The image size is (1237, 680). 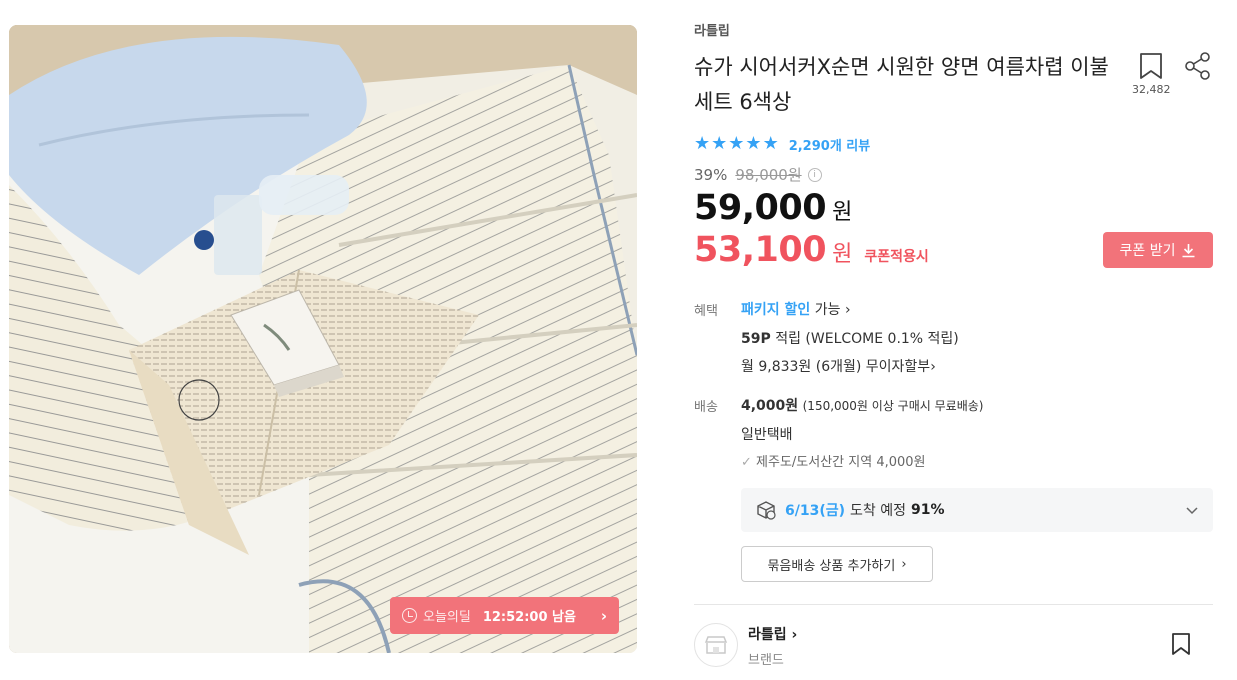 What do you see at coordinates (896, 257) in the screenshot?
I see `coupon-applied-tag: 쿠폰적용시` at bounding box center [896, 257].